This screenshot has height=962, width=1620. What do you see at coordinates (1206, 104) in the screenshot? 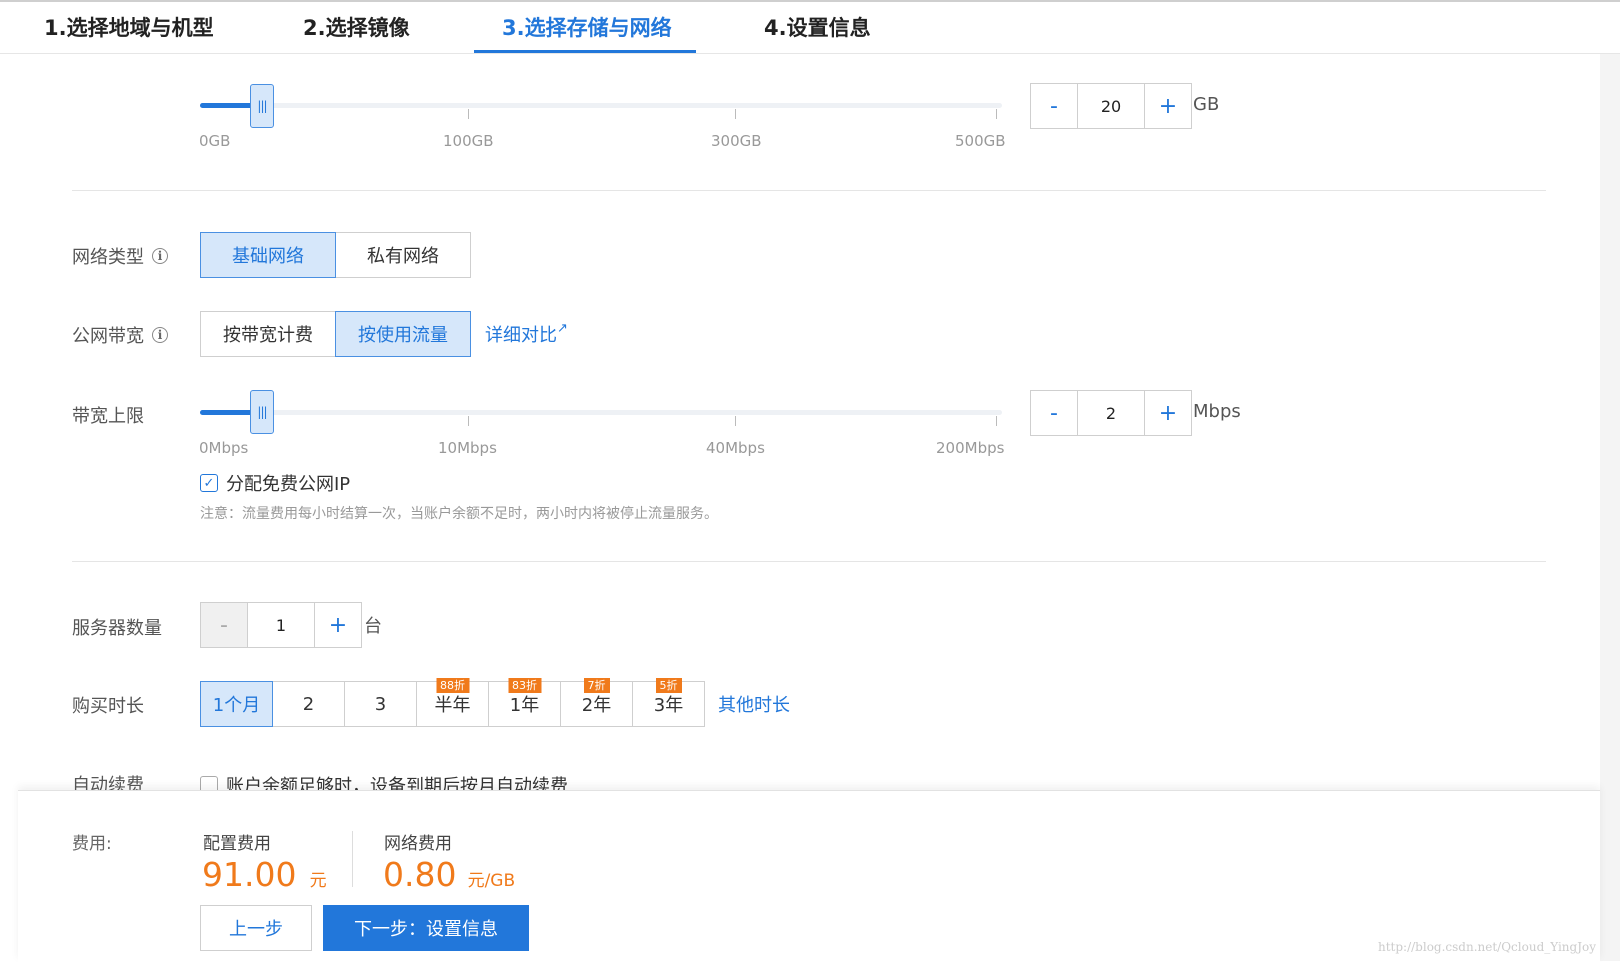
I see `storage-unit: GB` at bounding box center [1206, 104].